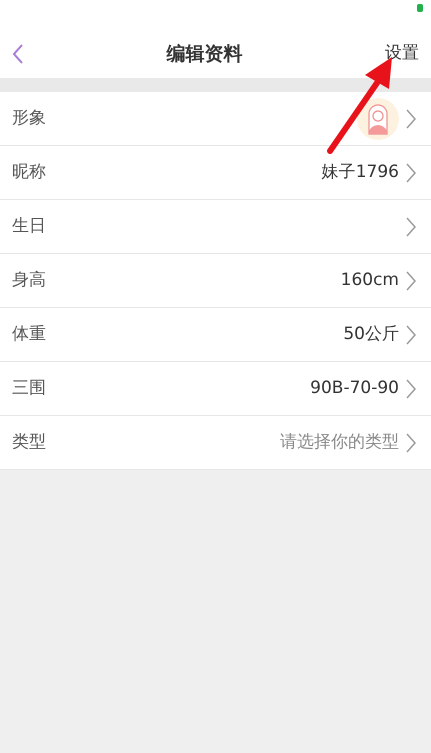 This screenshot has height=753, width=431. Describe the element at coordinates (215, 443) in the screenshot. I see `profile-row: 类型 请选择你的类型` at that location.